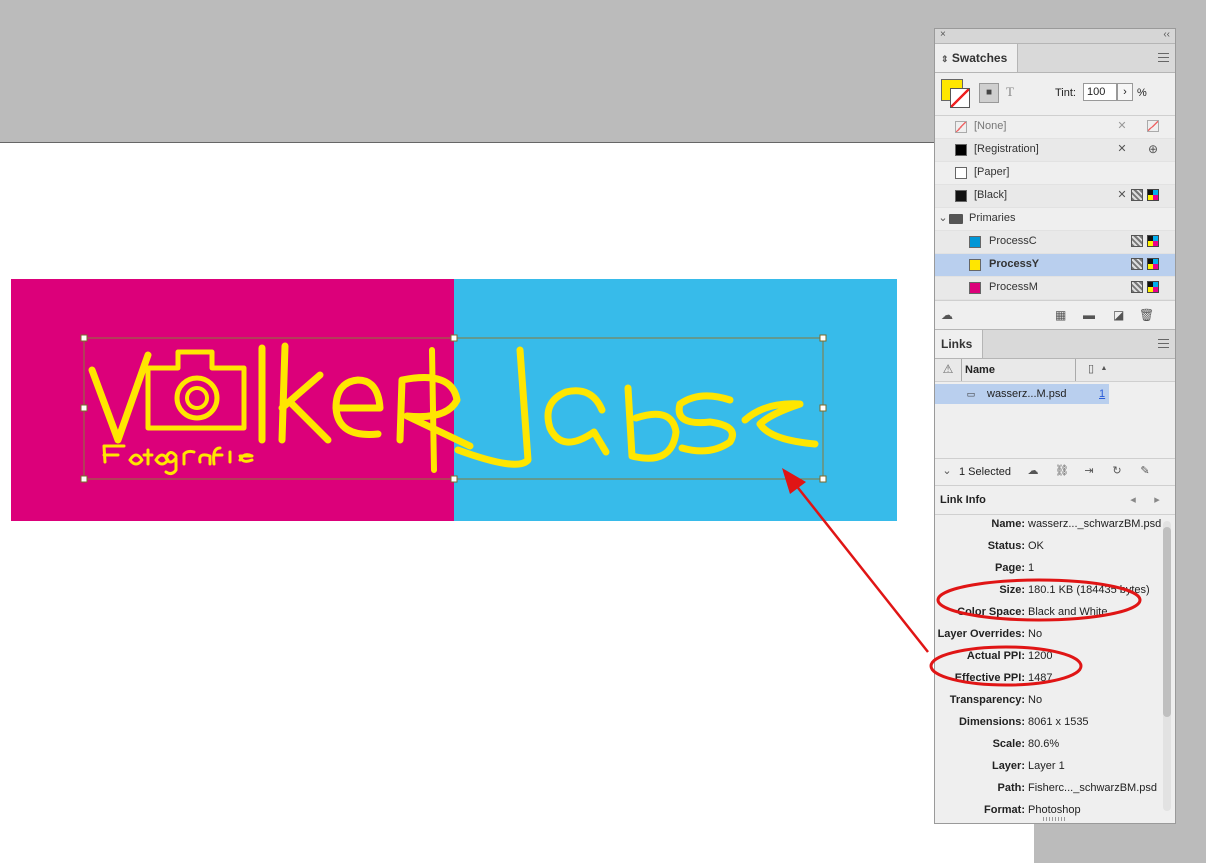  I want to click on no-color-icon, so click(1153, 126).